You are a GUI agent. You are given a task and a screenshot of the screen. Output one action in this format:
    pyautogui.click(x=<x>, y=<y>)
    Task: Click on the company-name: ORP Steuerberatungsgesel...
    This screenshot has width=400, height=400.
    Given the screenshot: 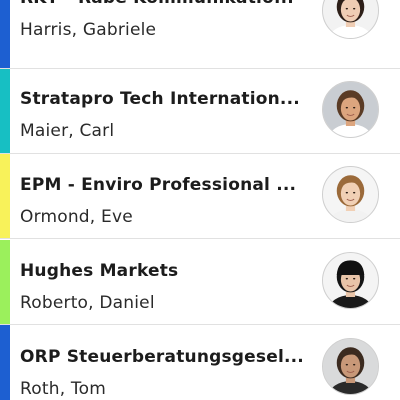 What is the action you would take?
    pyautogui.click(x=162, y=357)
    